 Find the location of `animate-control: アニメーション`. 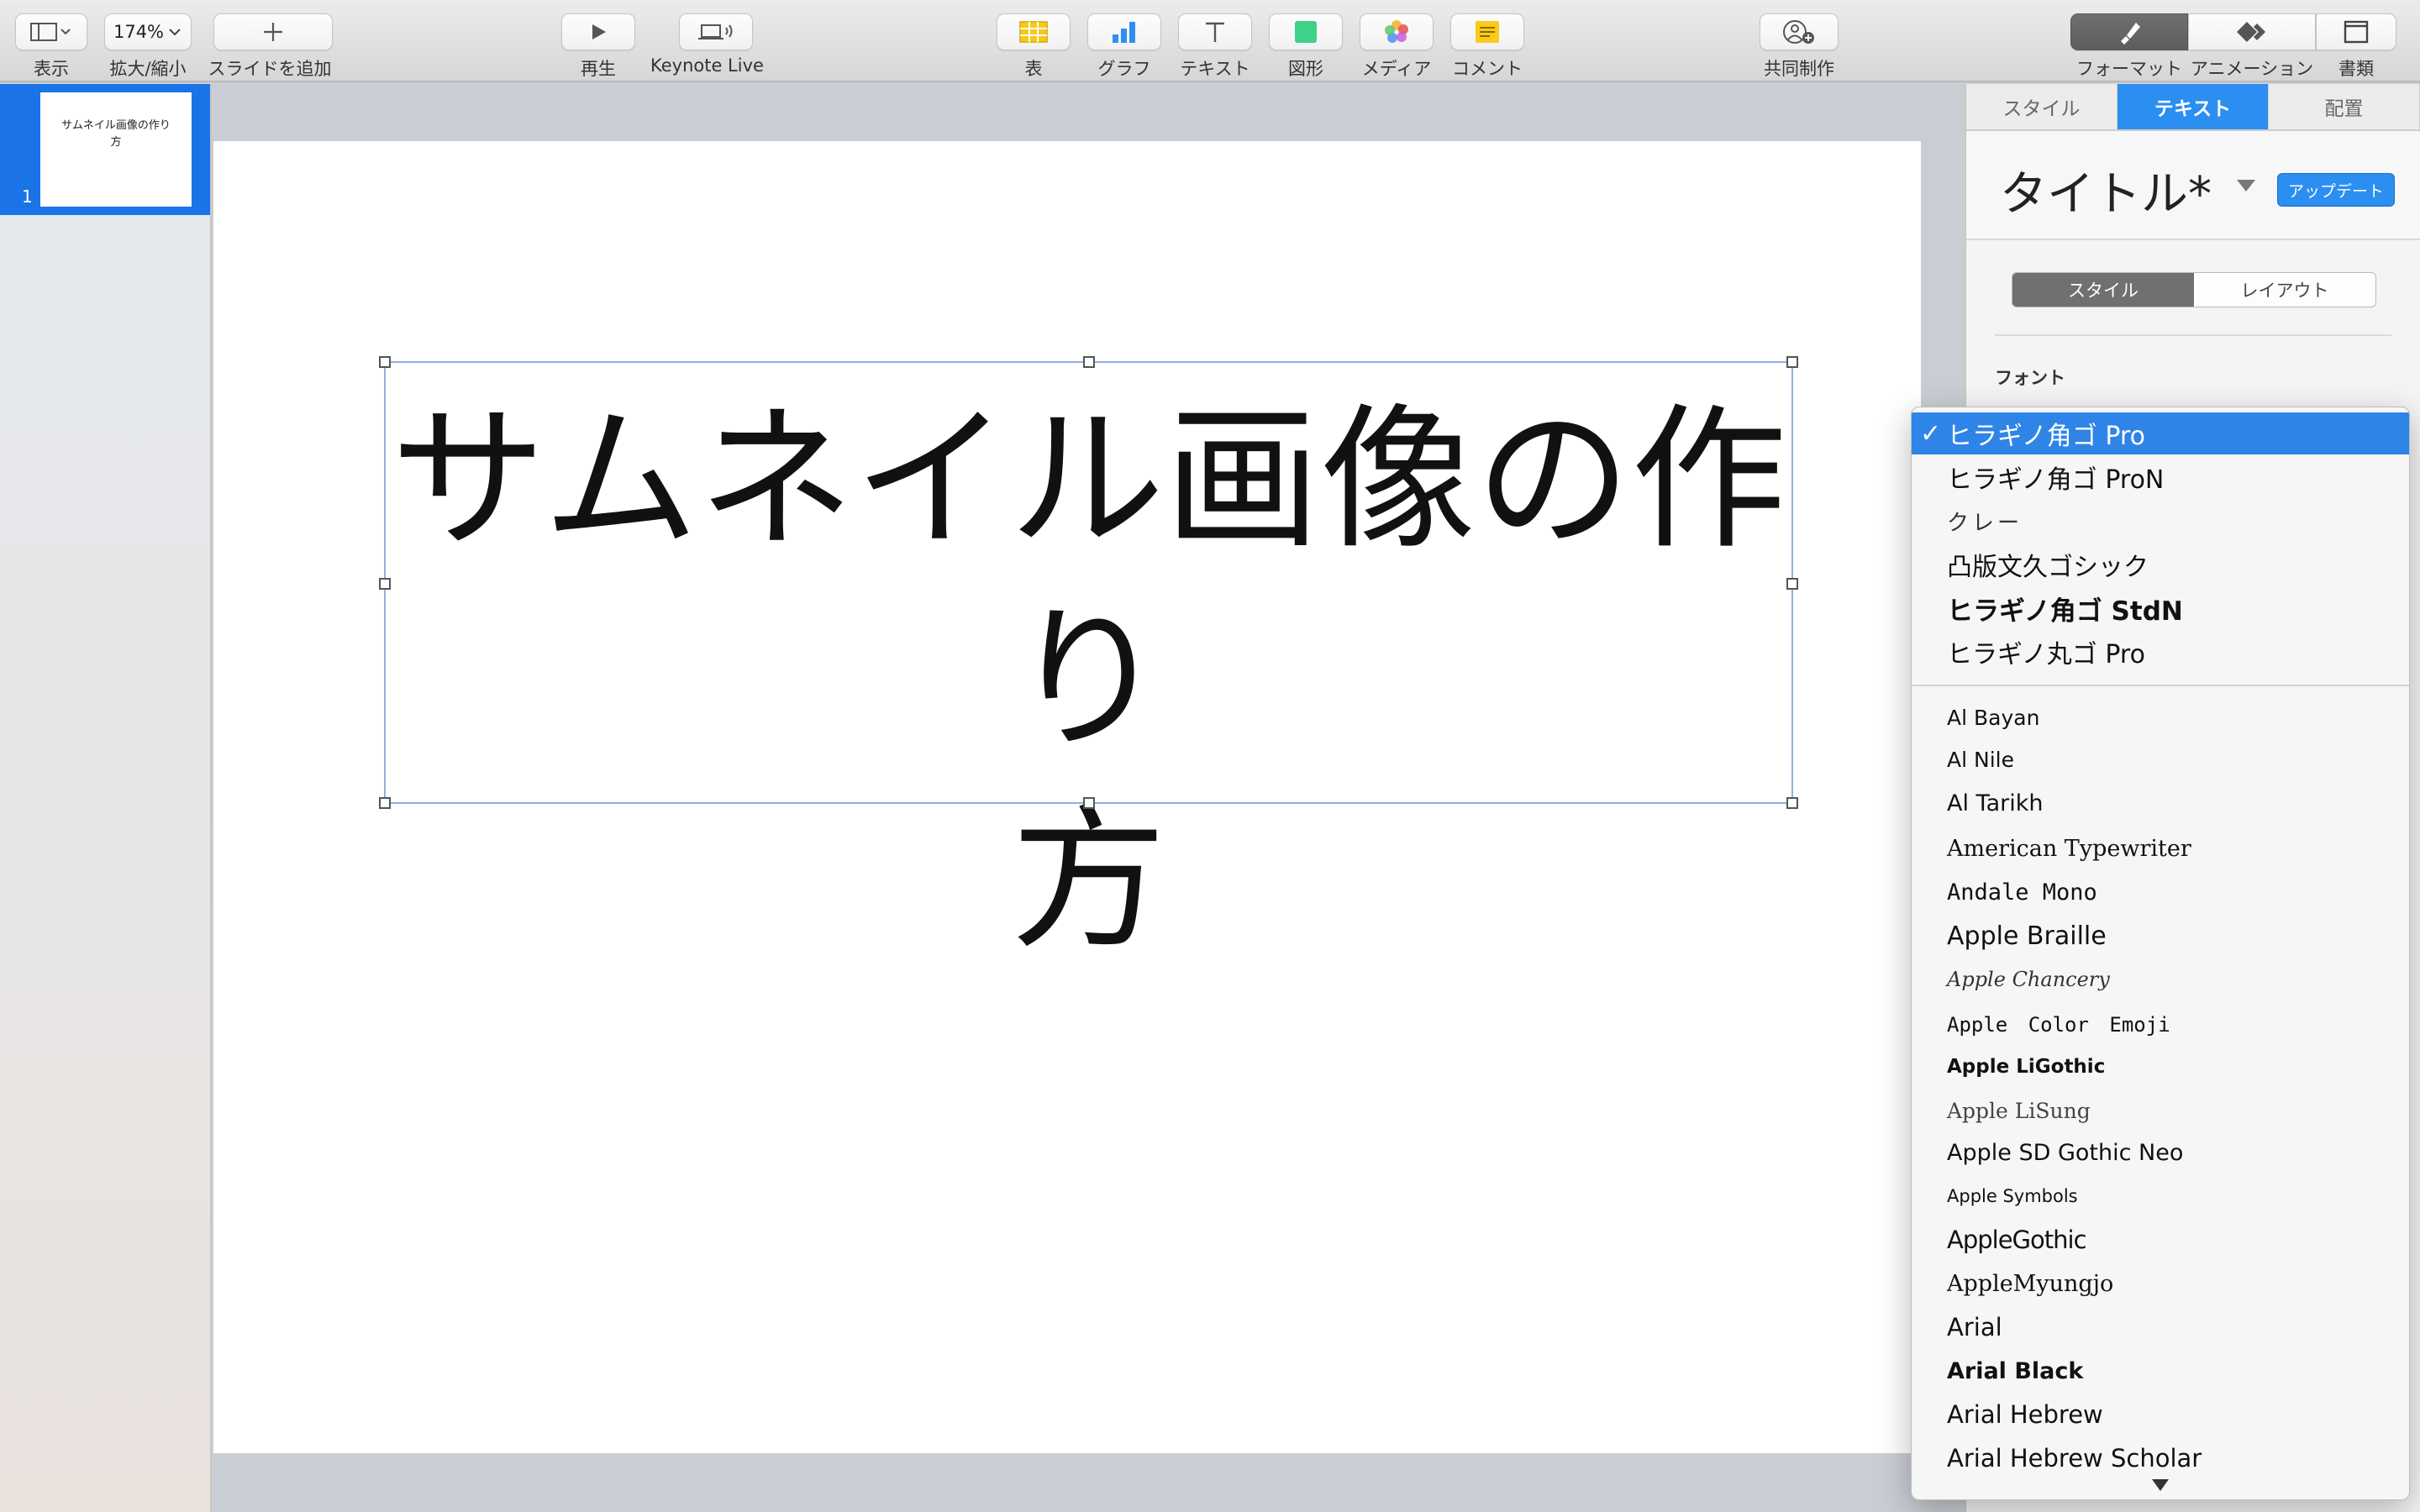

animate-control: アニメーション is located at coordinates (2252, 47).